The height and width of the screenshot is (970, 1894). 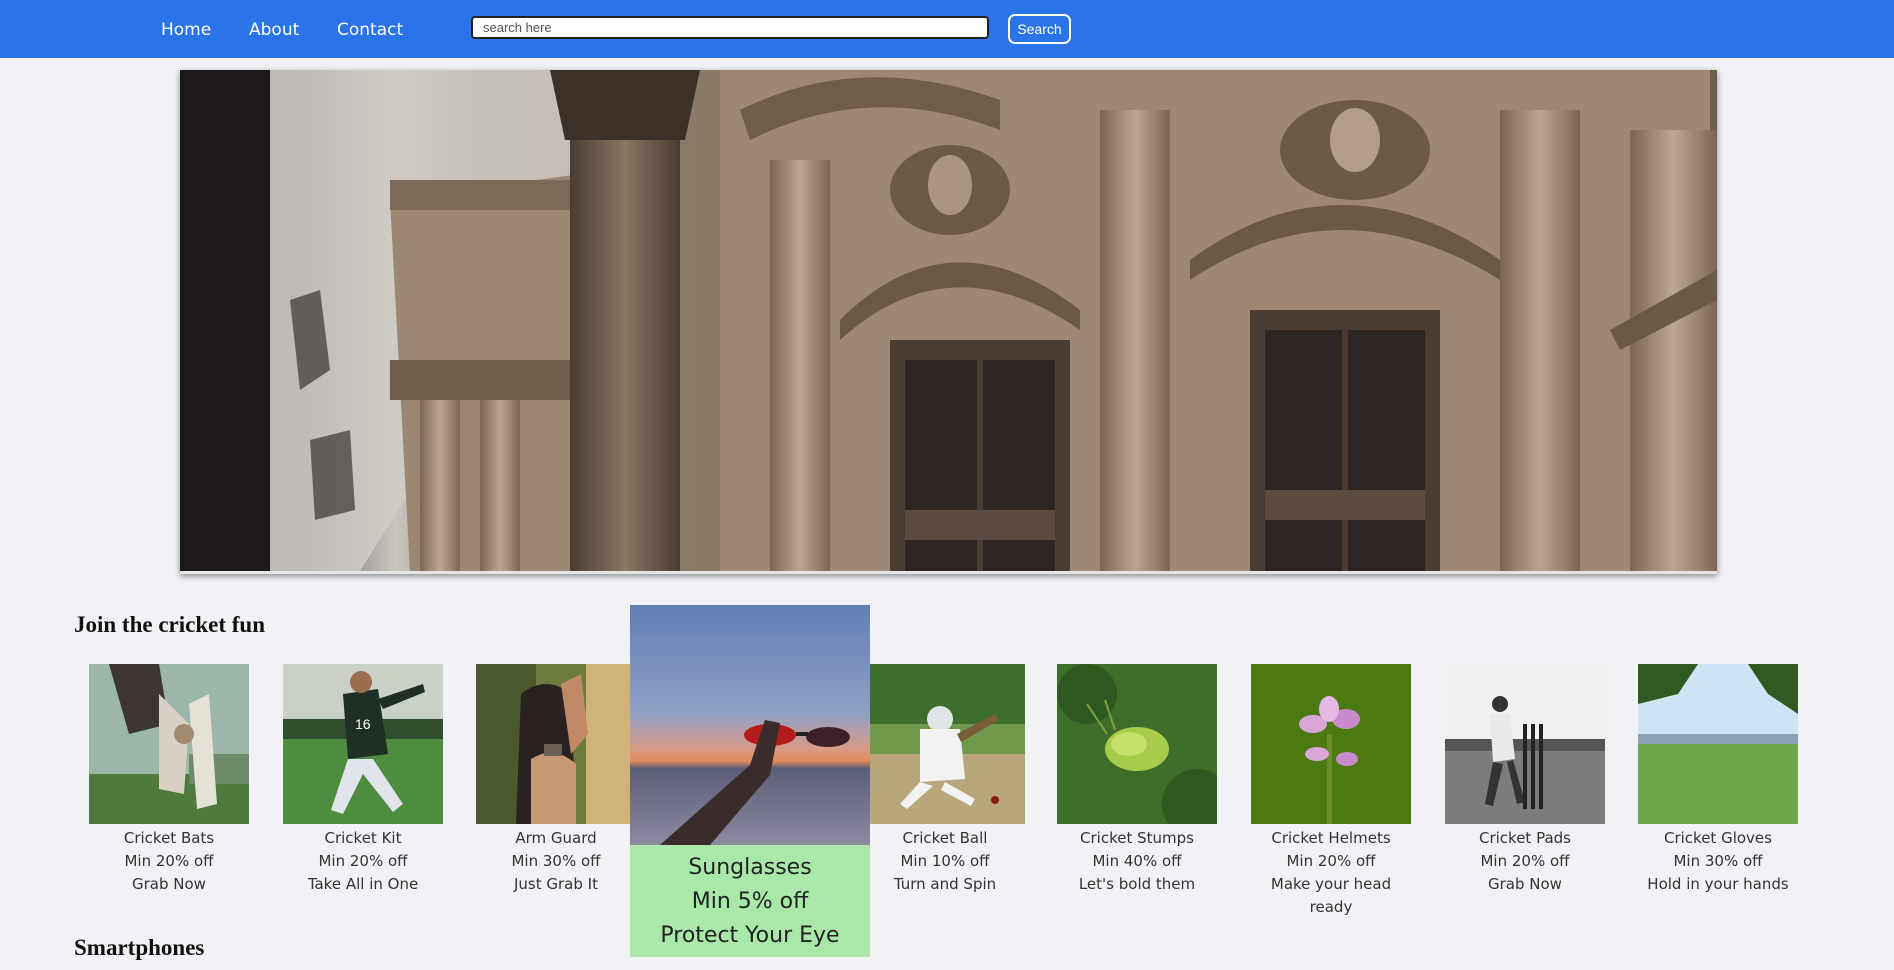 What do you see at coordinates (945, 838) in the screenshot?
I see `product-name: Cricket Ball` at bounding box center [945, 838].